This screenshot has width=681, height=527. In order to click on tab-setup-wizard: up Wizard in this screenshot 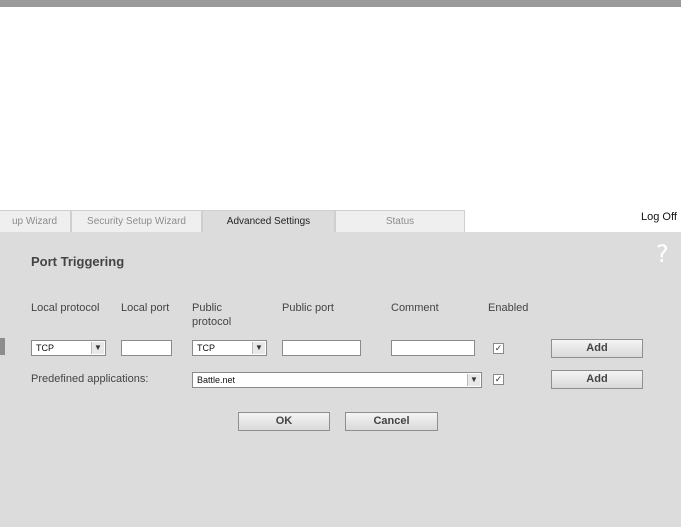, I will do `click(35, 221)`.